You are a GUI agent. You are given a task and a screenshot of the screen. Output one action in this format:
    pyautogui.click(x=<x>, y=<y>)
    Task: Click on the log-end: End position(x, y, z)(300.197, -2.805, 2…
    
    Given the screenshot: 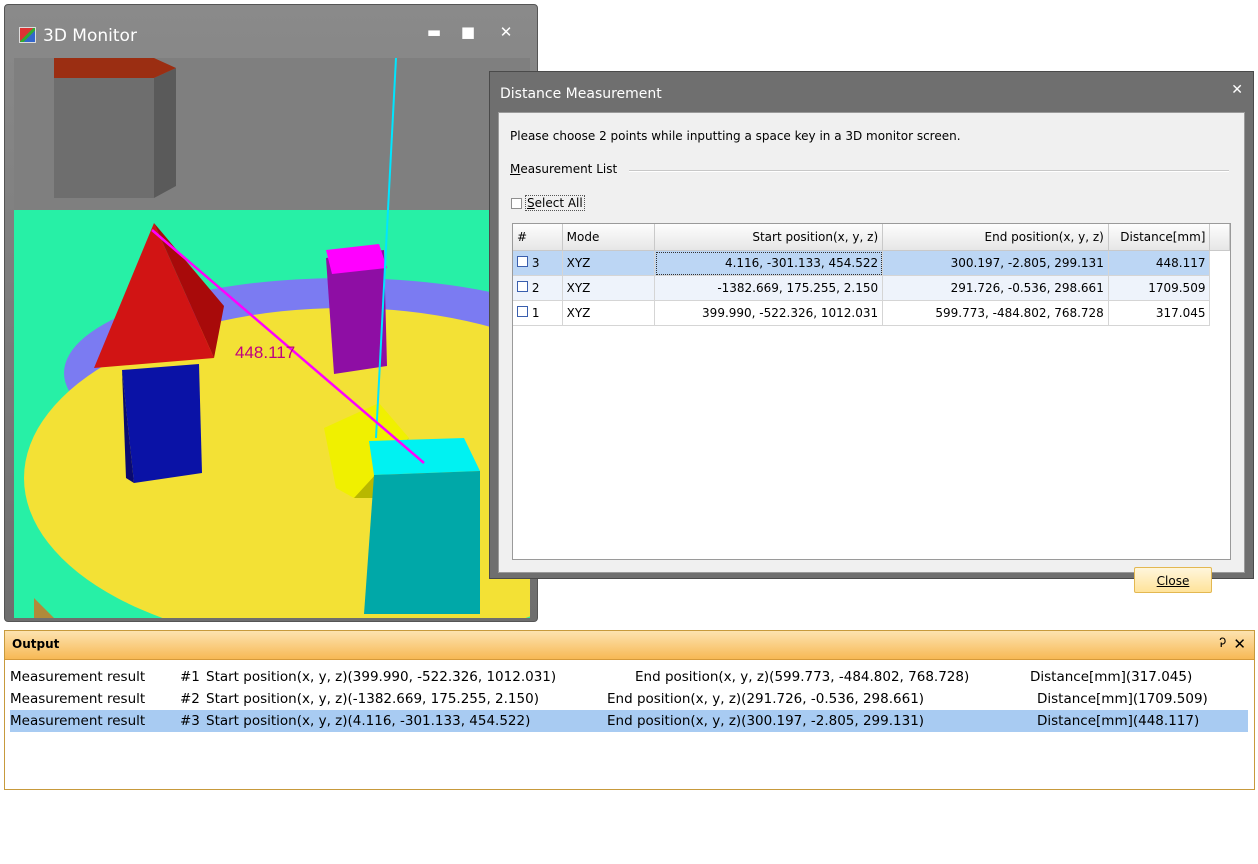 What is the action you would take?
    pyautogui.click(x=766, y=721)
    